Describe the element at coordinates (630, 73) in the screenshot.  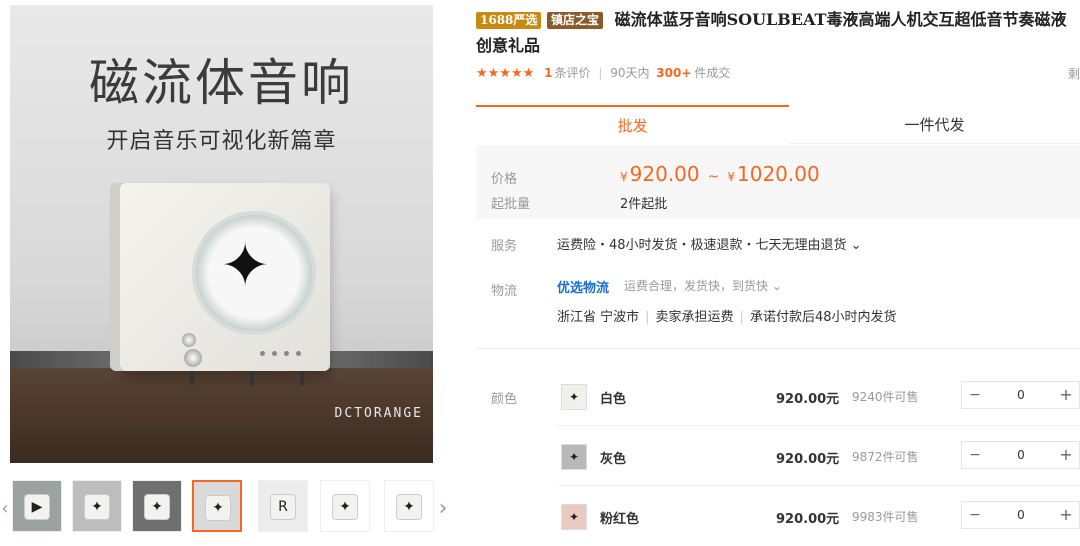
I see `period-label: 90天内` at that location.